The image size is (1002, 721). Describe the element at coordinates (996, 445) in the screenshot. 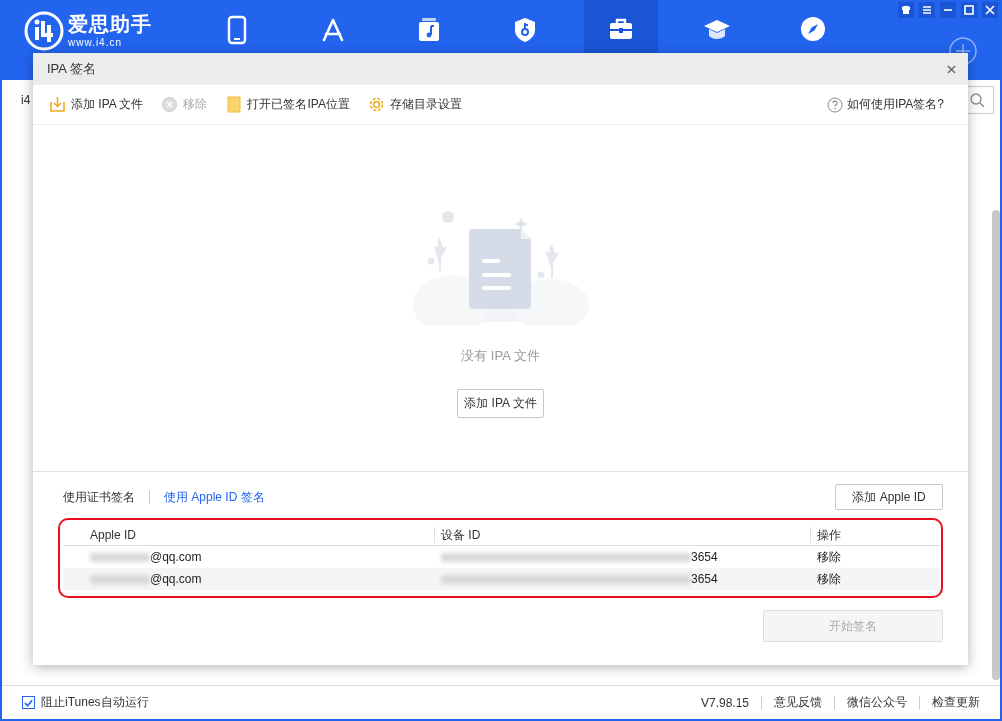

I see `scrollbar` at that location.